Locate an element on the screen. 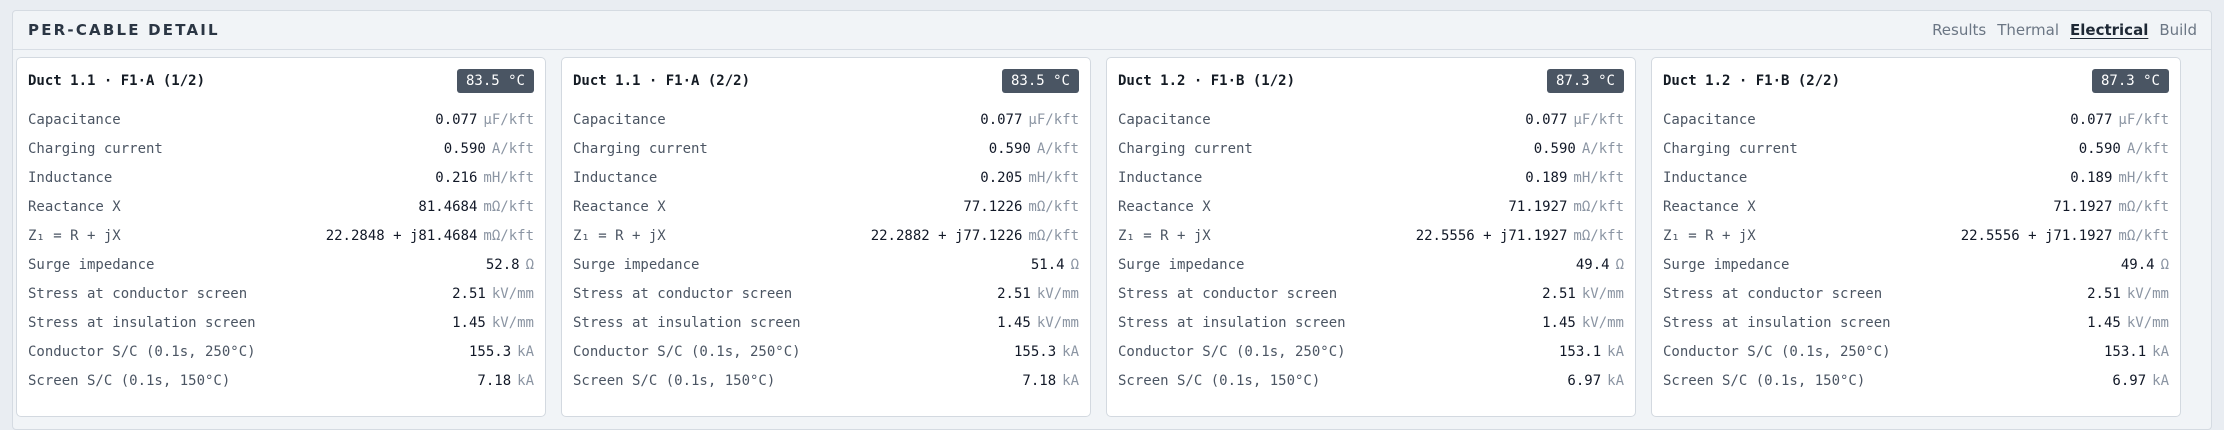  value-number: 155.3 is located at coordinates (490, 352).